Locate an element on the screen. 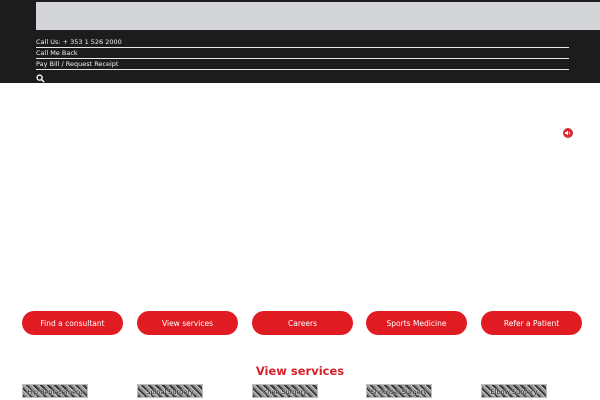 The height and width of the screenshot is (400, 600). service-label: Hip Replacement is located at coordinates (55, 392).